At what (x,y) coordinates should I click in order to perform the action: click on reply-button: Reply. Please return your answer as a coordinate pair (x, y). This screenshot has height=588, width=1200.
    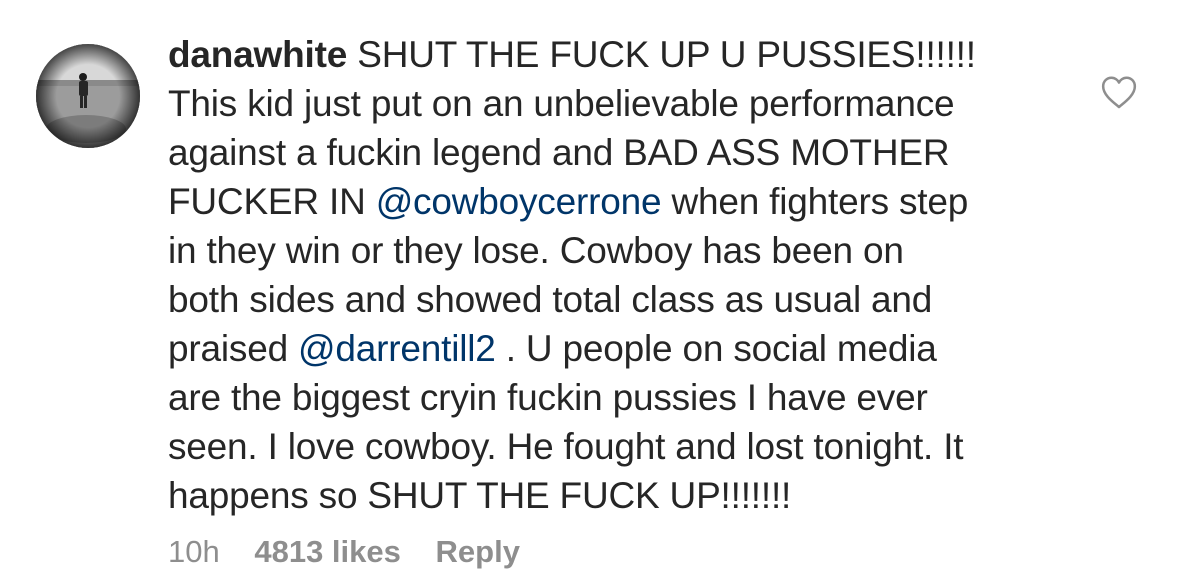
    Looking at the image, I should click on (478, 551).